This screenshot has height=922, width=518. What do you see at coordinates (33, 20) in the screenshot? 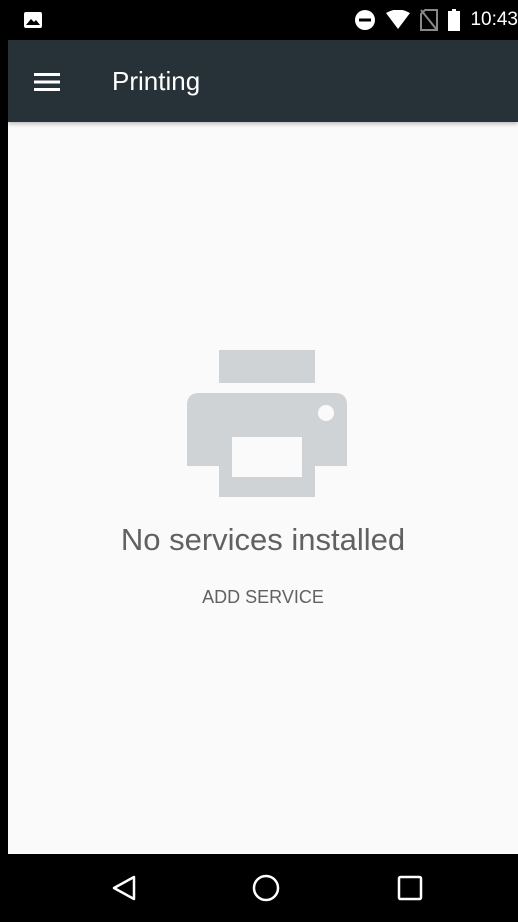
I see `gallery-icon` at bounding box center [33, 20].